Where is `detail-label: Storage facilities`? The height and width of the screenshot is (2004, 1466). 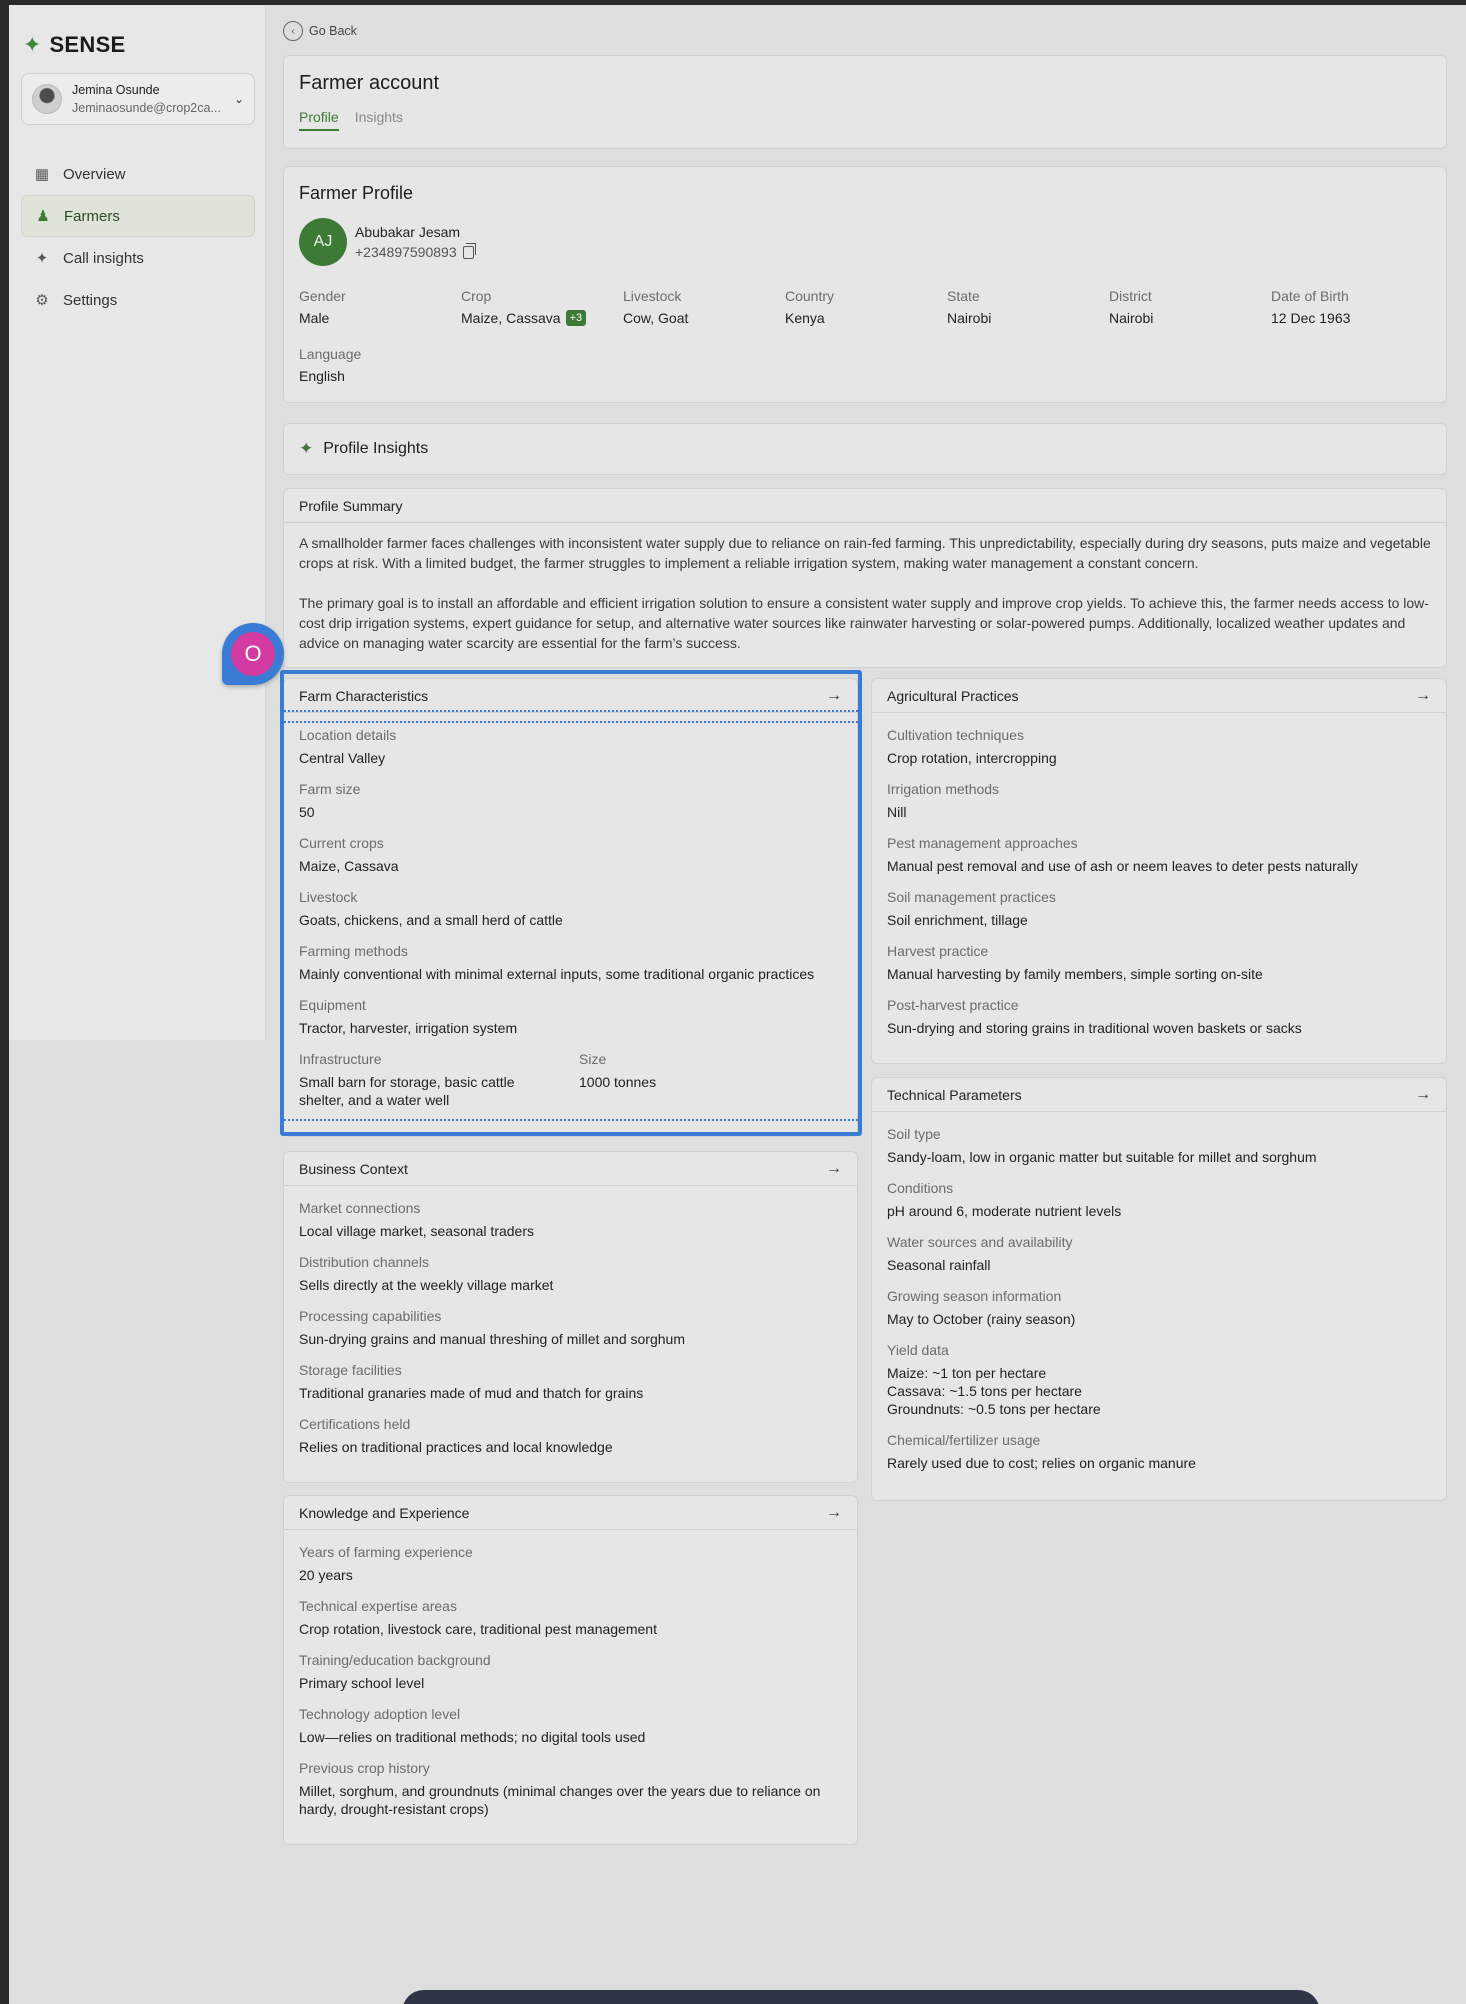 detail-label: Storage facilities is located at coordinates (350, 1370).